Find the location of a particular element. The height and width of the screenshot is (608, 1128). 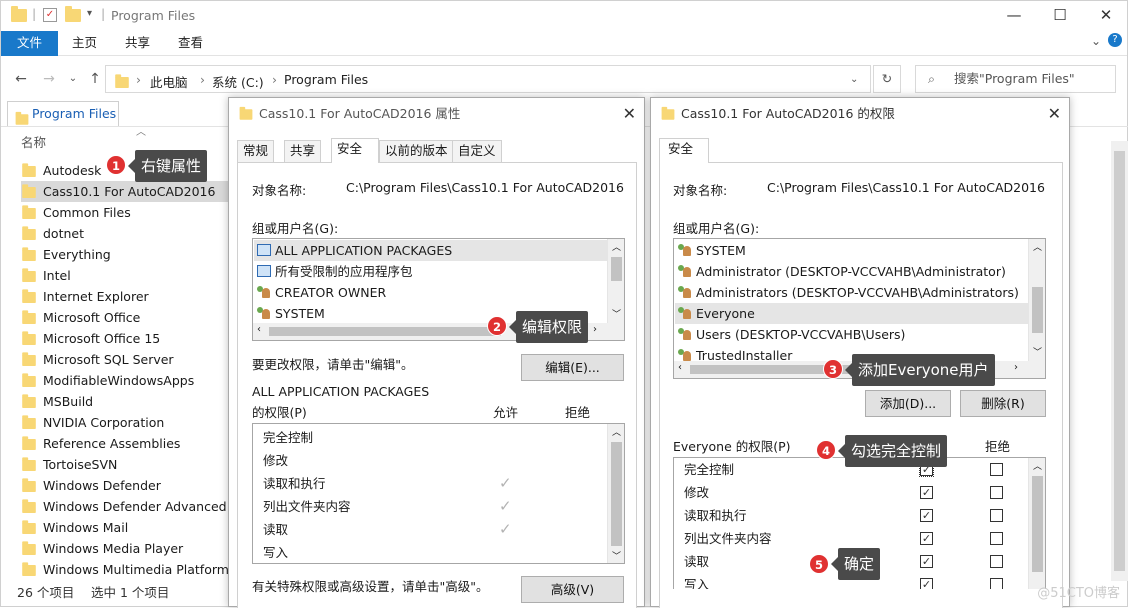

properties-check-icon: ✓ is located at coordinates (50, 15).